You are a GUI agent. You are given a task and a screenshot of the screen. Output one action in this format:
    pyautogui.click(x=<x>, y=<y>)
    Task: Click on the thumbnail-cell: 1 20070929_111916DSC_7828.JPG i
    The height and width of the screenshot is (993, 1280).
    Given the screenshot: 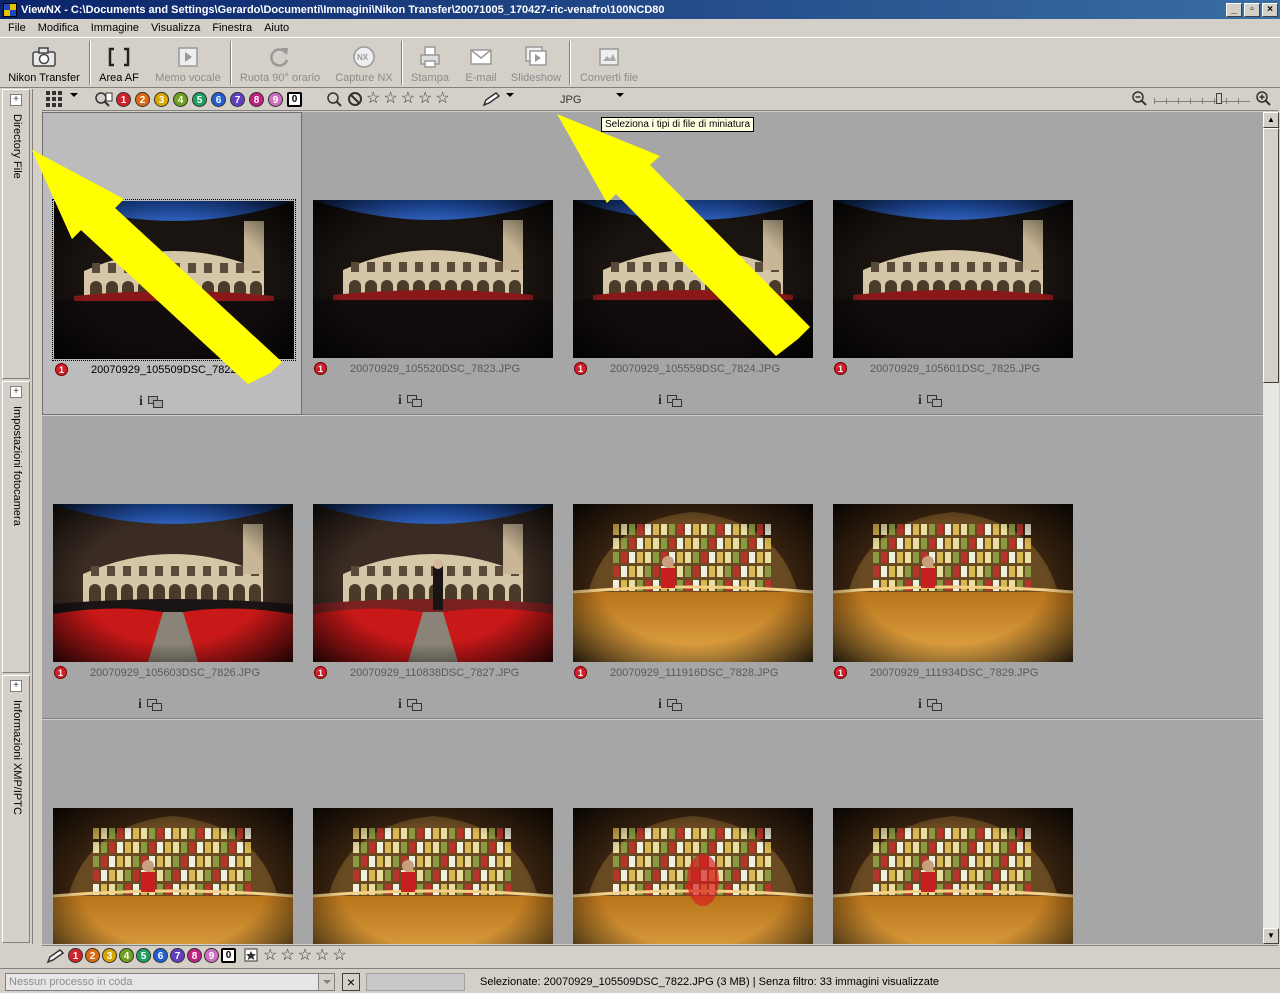 What is the action you would take?
    pyautogui.click(x=692, y=567)
    